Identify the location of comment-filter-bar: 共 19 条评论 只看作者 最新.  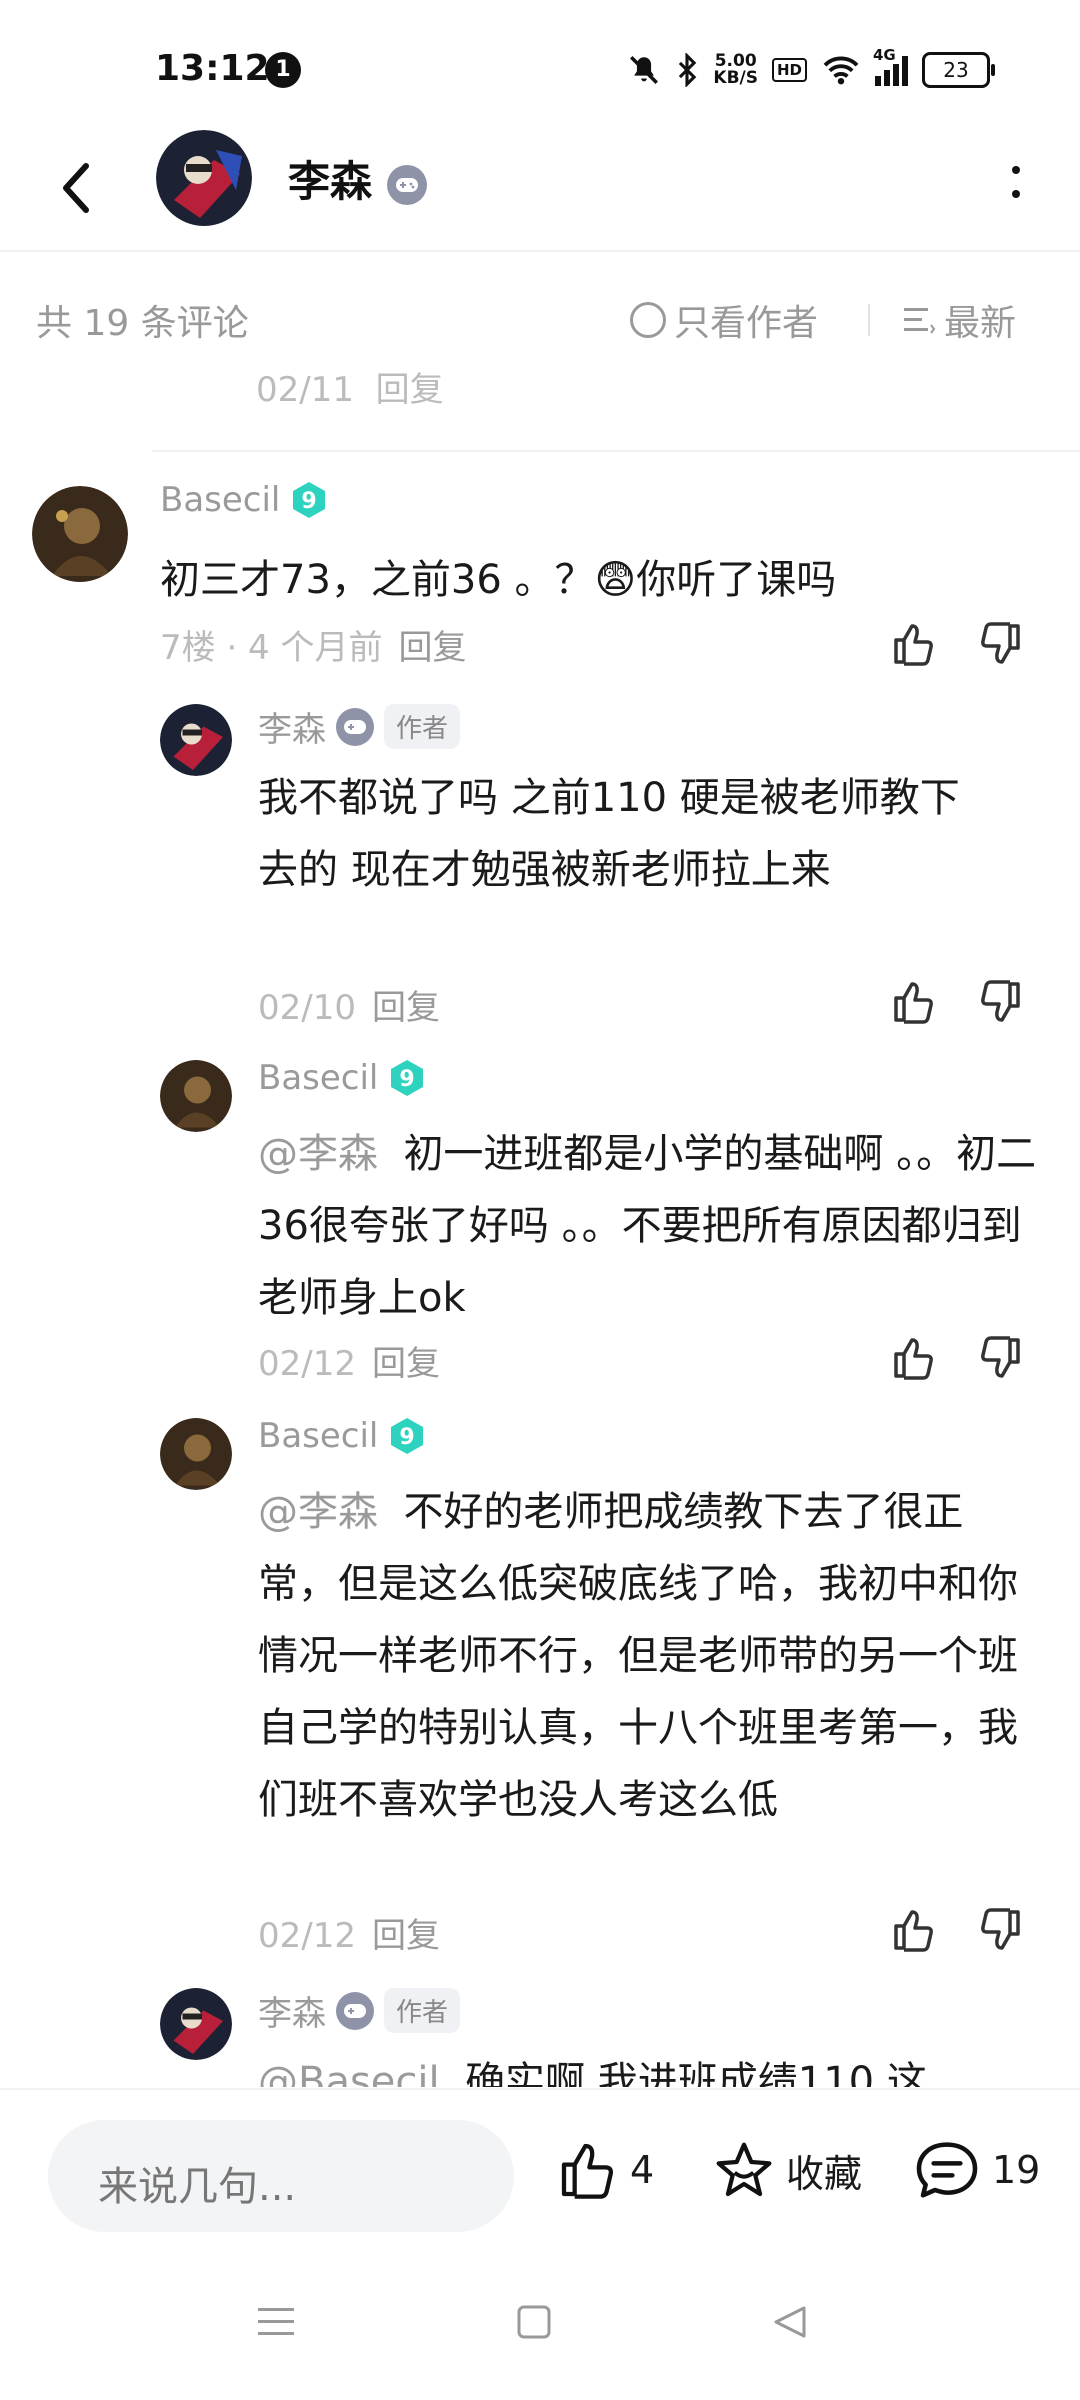
(540, 312).